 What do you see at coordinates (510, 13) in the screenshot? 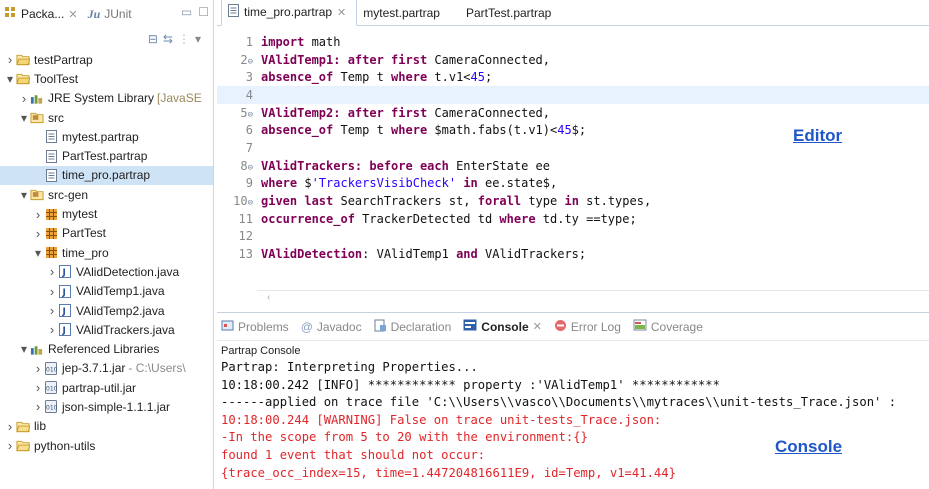
I see `editor-tab-parttest: PartTest.partrap` at bounding box center [510, 13].